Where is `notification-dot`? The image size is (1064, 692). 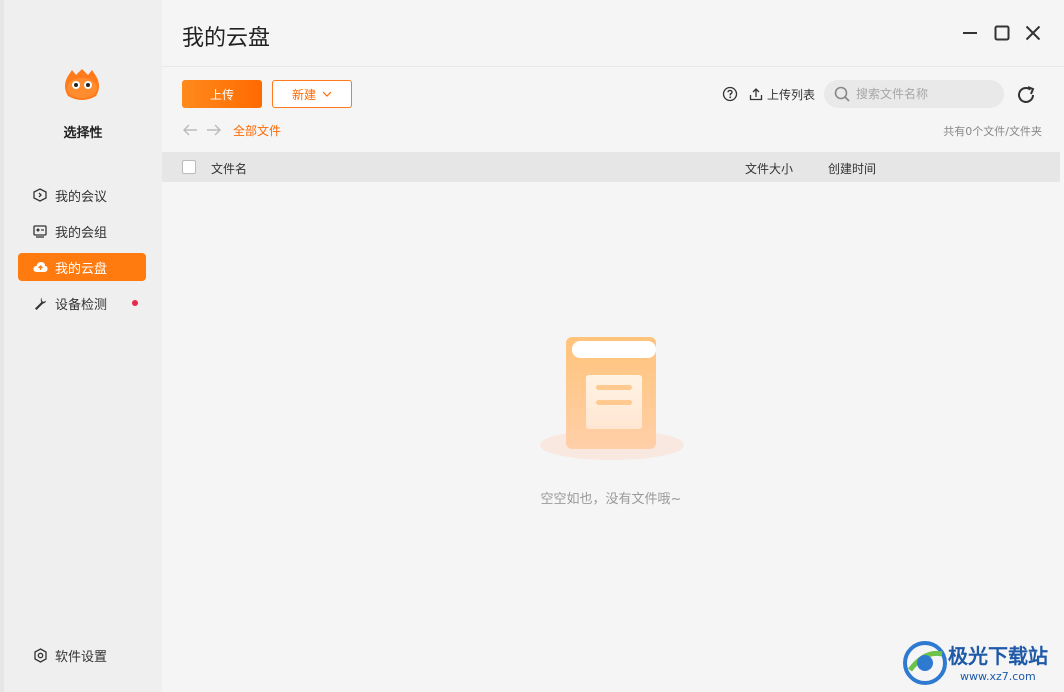 notification-dot is located at coordinates (135, 303).